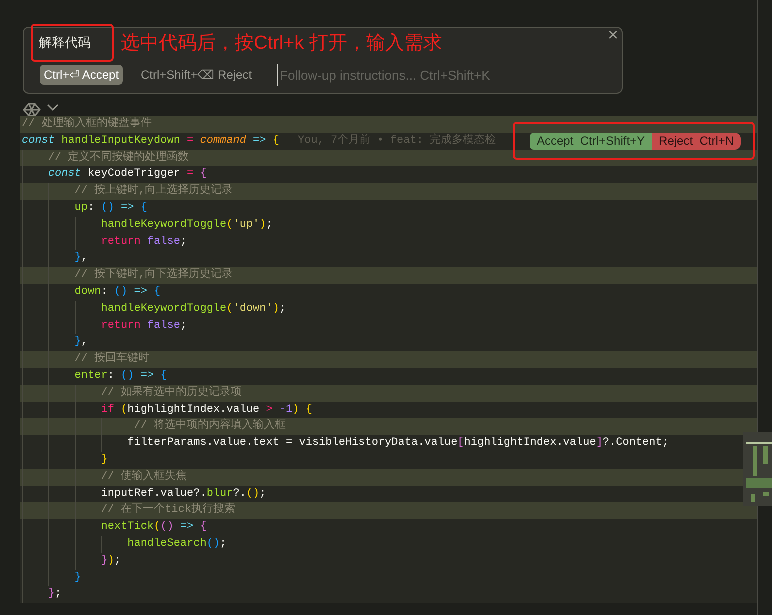 This screenshot has height=615, width=772. I want to click on code-line: // 定义不同按键的处理函数, so click(118, 158).